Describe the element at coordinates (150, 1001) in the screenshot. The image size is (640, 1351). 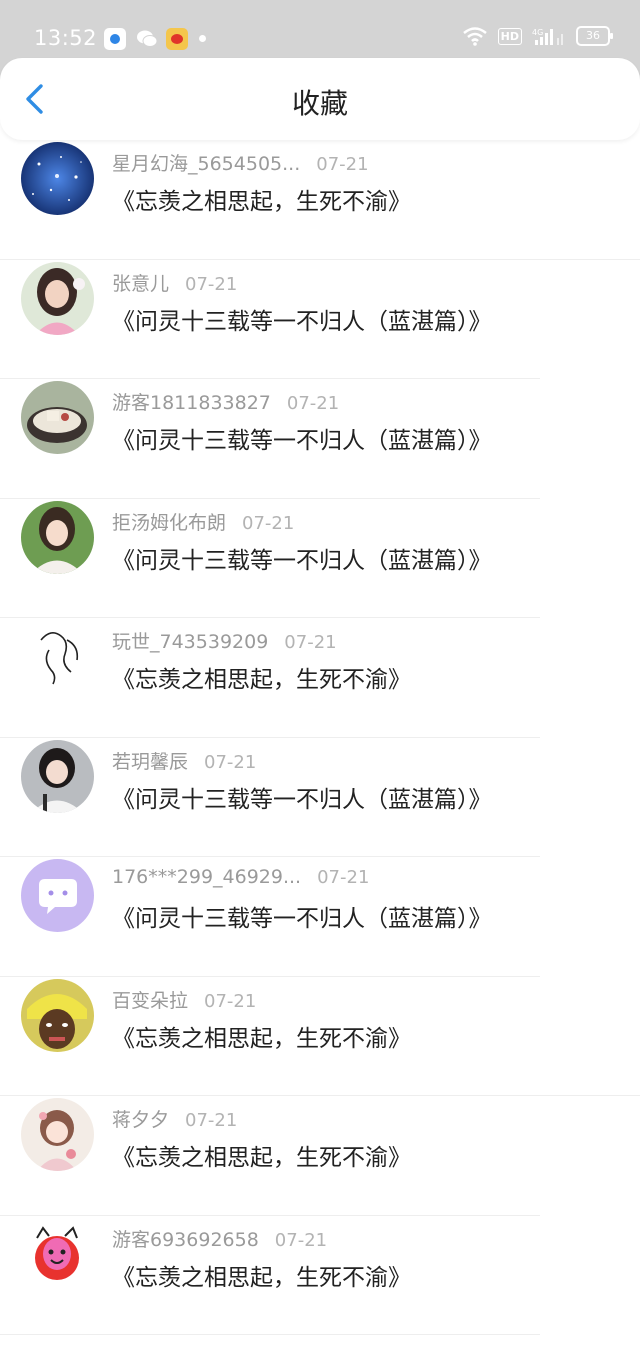
I see `username: 百变朵拉` at that location.